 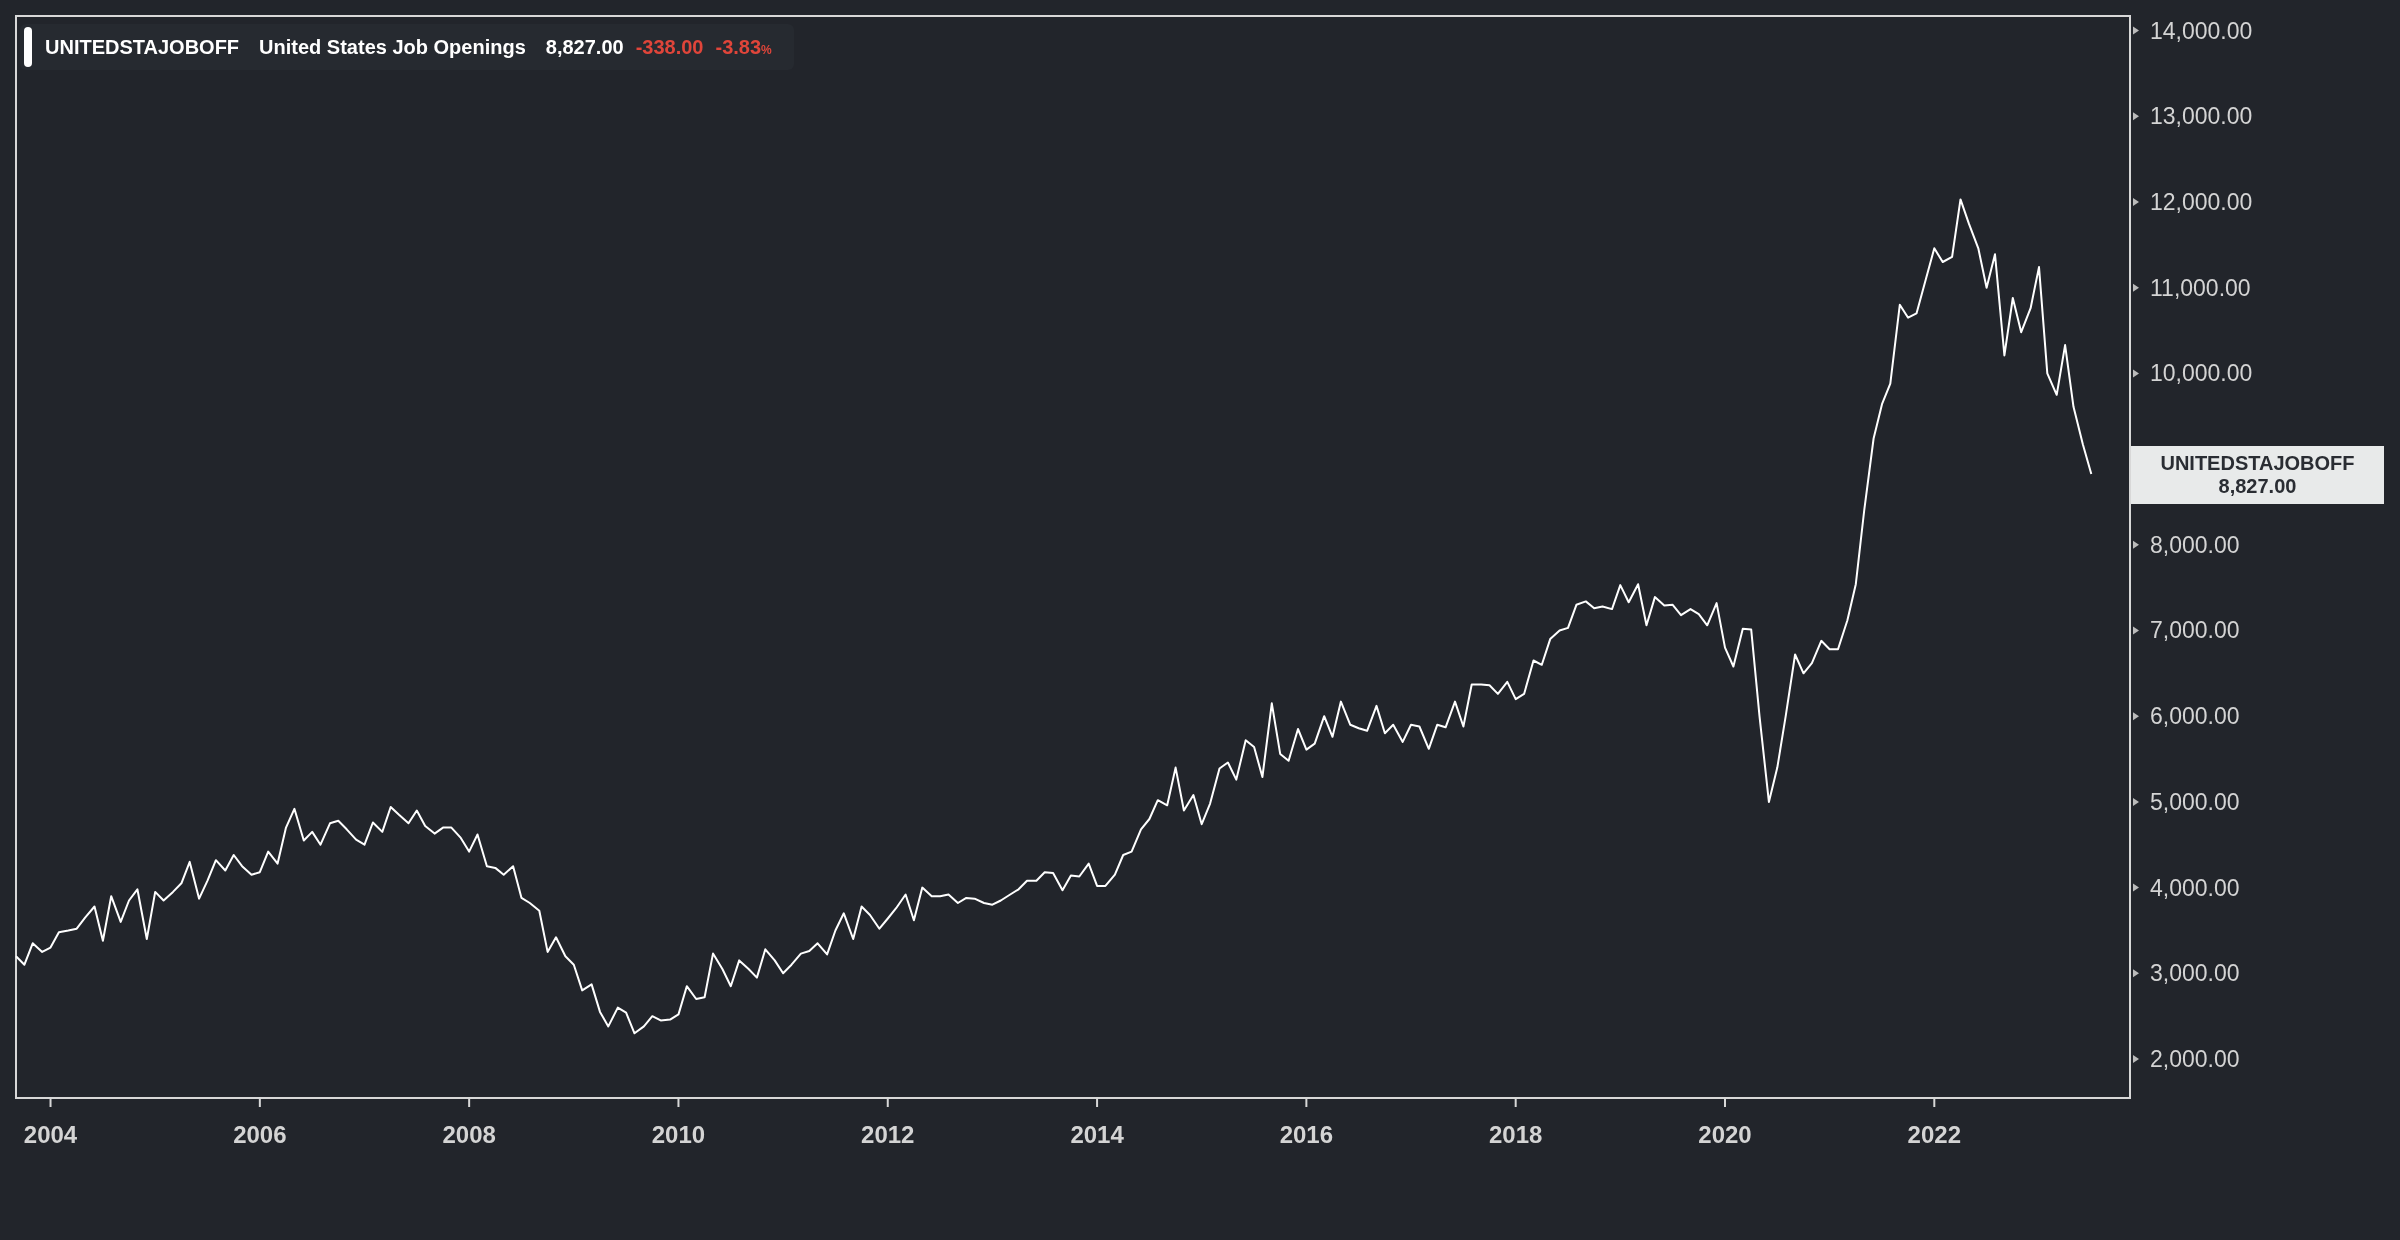 I want to click on y-axis-label: 5,000.00, so click(x=2195, y=801).